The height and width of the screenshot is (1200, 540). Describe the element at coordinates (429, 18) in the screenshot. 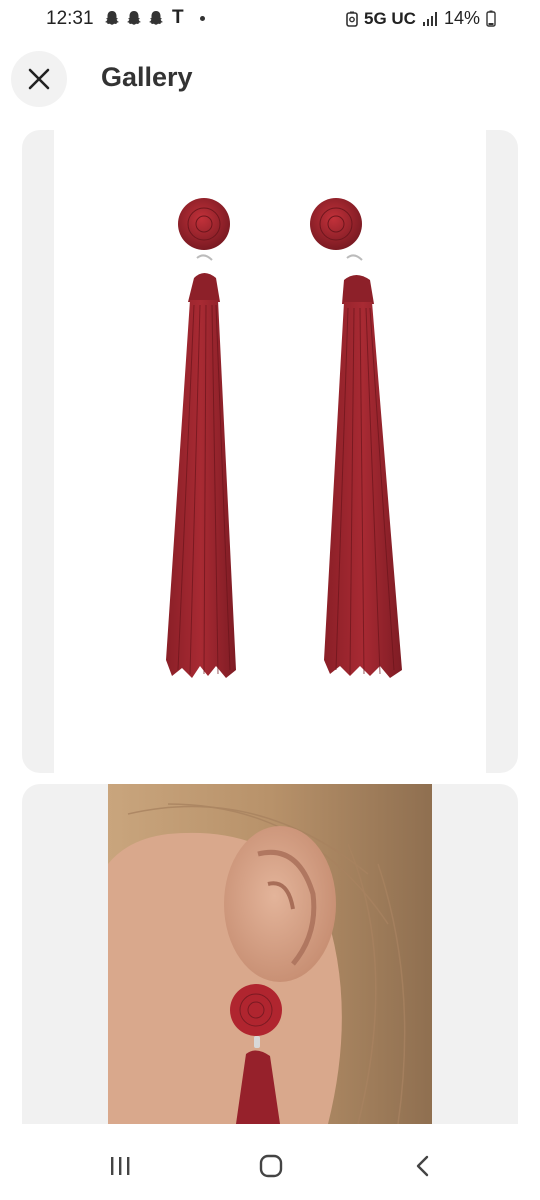

I see `signal-icon` at that location.